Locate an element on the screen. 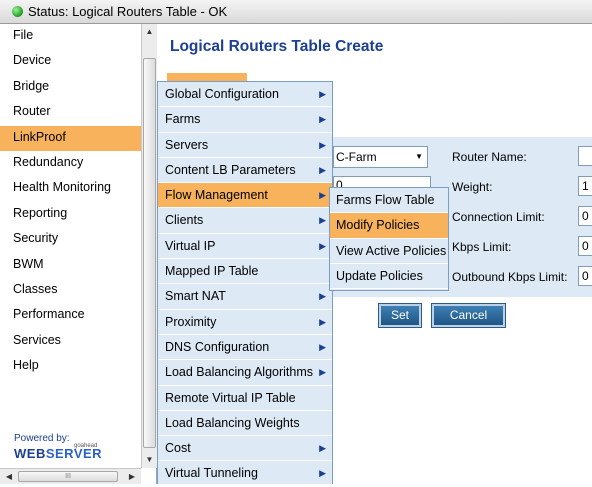 The image size is (592, 487). menu-item-content-lb-parameters: Content LB Parameters ▶ is located at coordinates (245, 171).